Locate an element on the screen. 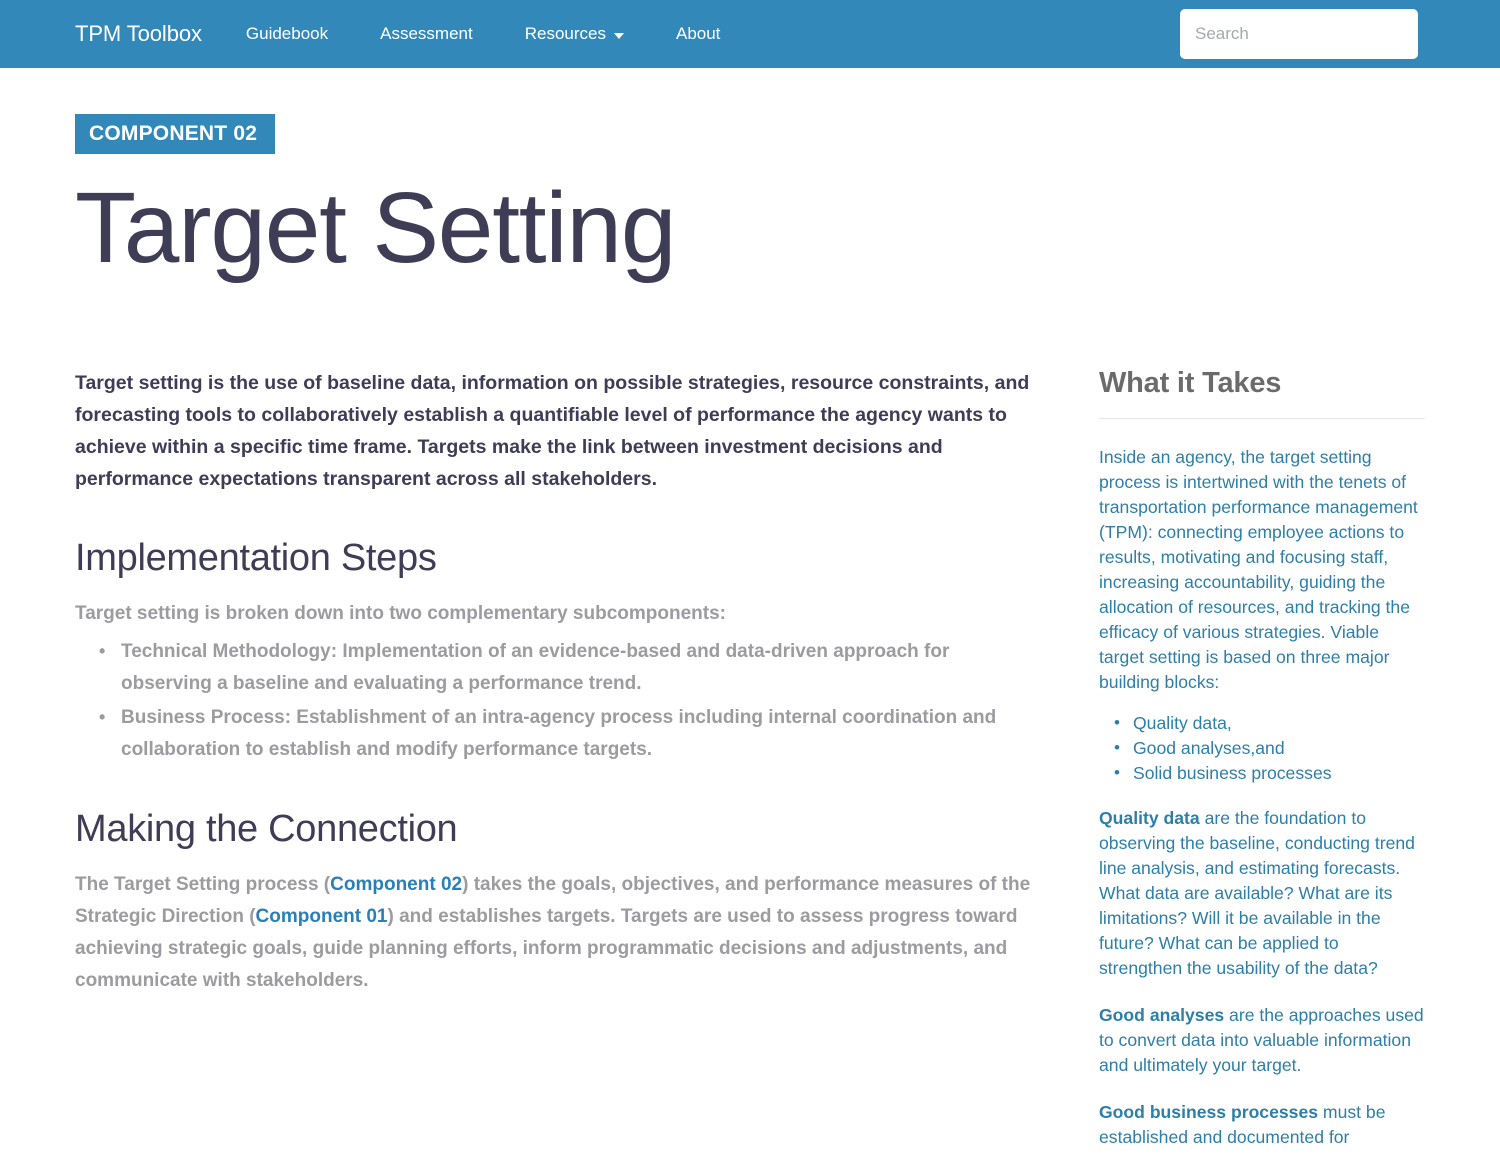 This screenshot has height=1172, width=1500. nav-item-guidebook: Guidebook is located at coordinates (300, 34).